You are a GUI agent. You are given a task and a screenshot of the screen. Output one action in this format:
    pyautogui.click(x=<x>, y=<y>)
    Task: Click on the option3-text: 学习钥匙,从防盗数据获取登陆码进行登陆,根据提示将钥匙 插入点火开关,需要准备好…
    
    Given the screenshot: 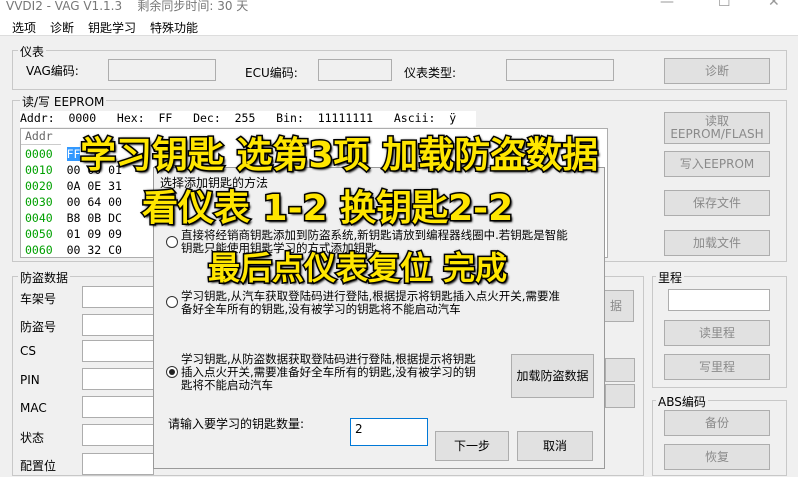 What is the action you would take?
    pyautogui.click(x=328, y=372)
    